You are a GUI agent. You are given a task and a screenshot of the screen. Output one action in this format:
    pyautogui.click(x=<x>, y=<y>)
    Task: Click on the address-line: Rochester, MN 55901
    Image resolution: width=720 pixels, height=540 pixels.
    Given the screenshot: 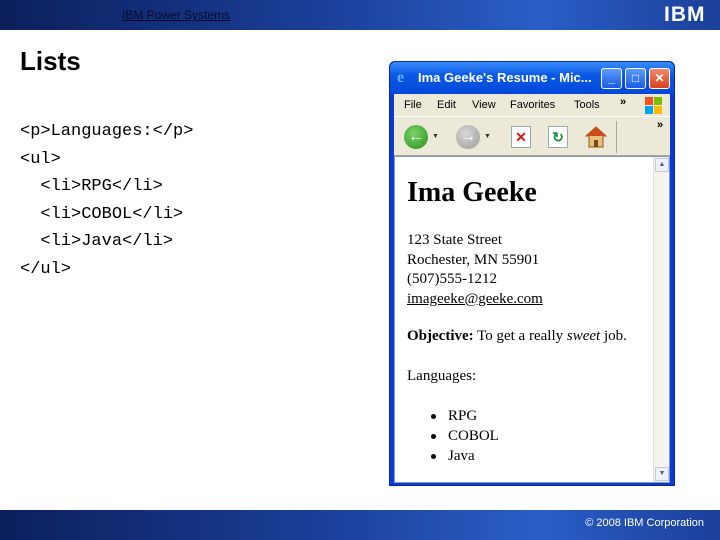 What is the action you would take?
    pyautogui.click(x=473, y=259)
    